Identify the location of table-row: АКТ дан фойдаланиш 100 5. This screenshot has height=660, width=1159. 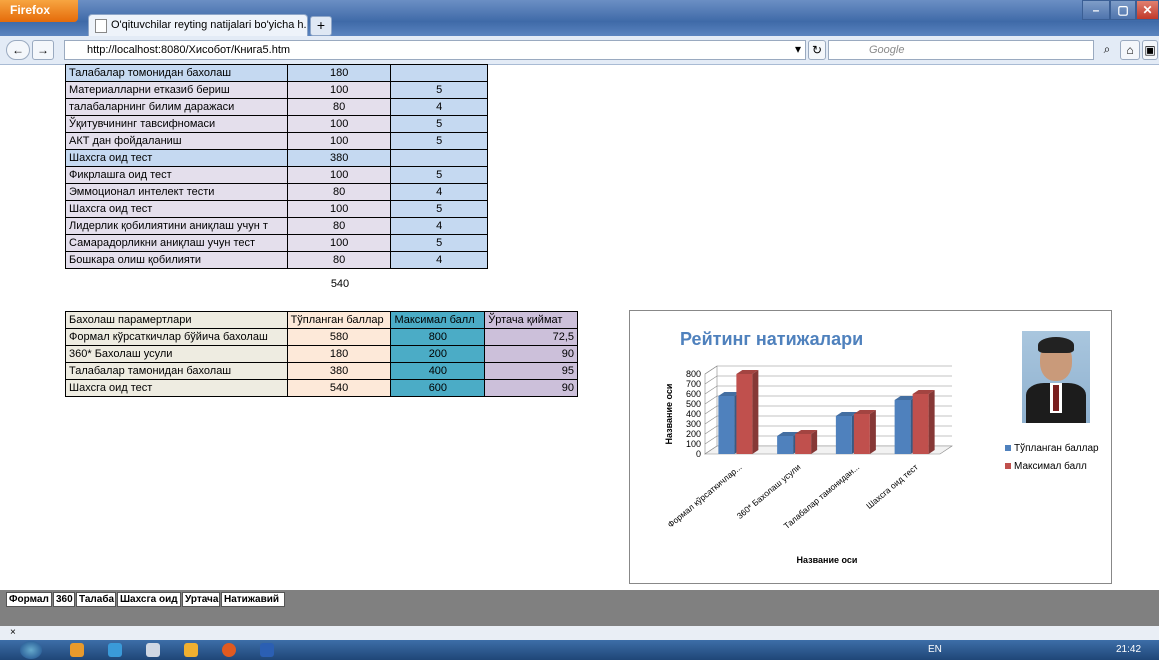
(276, 141).